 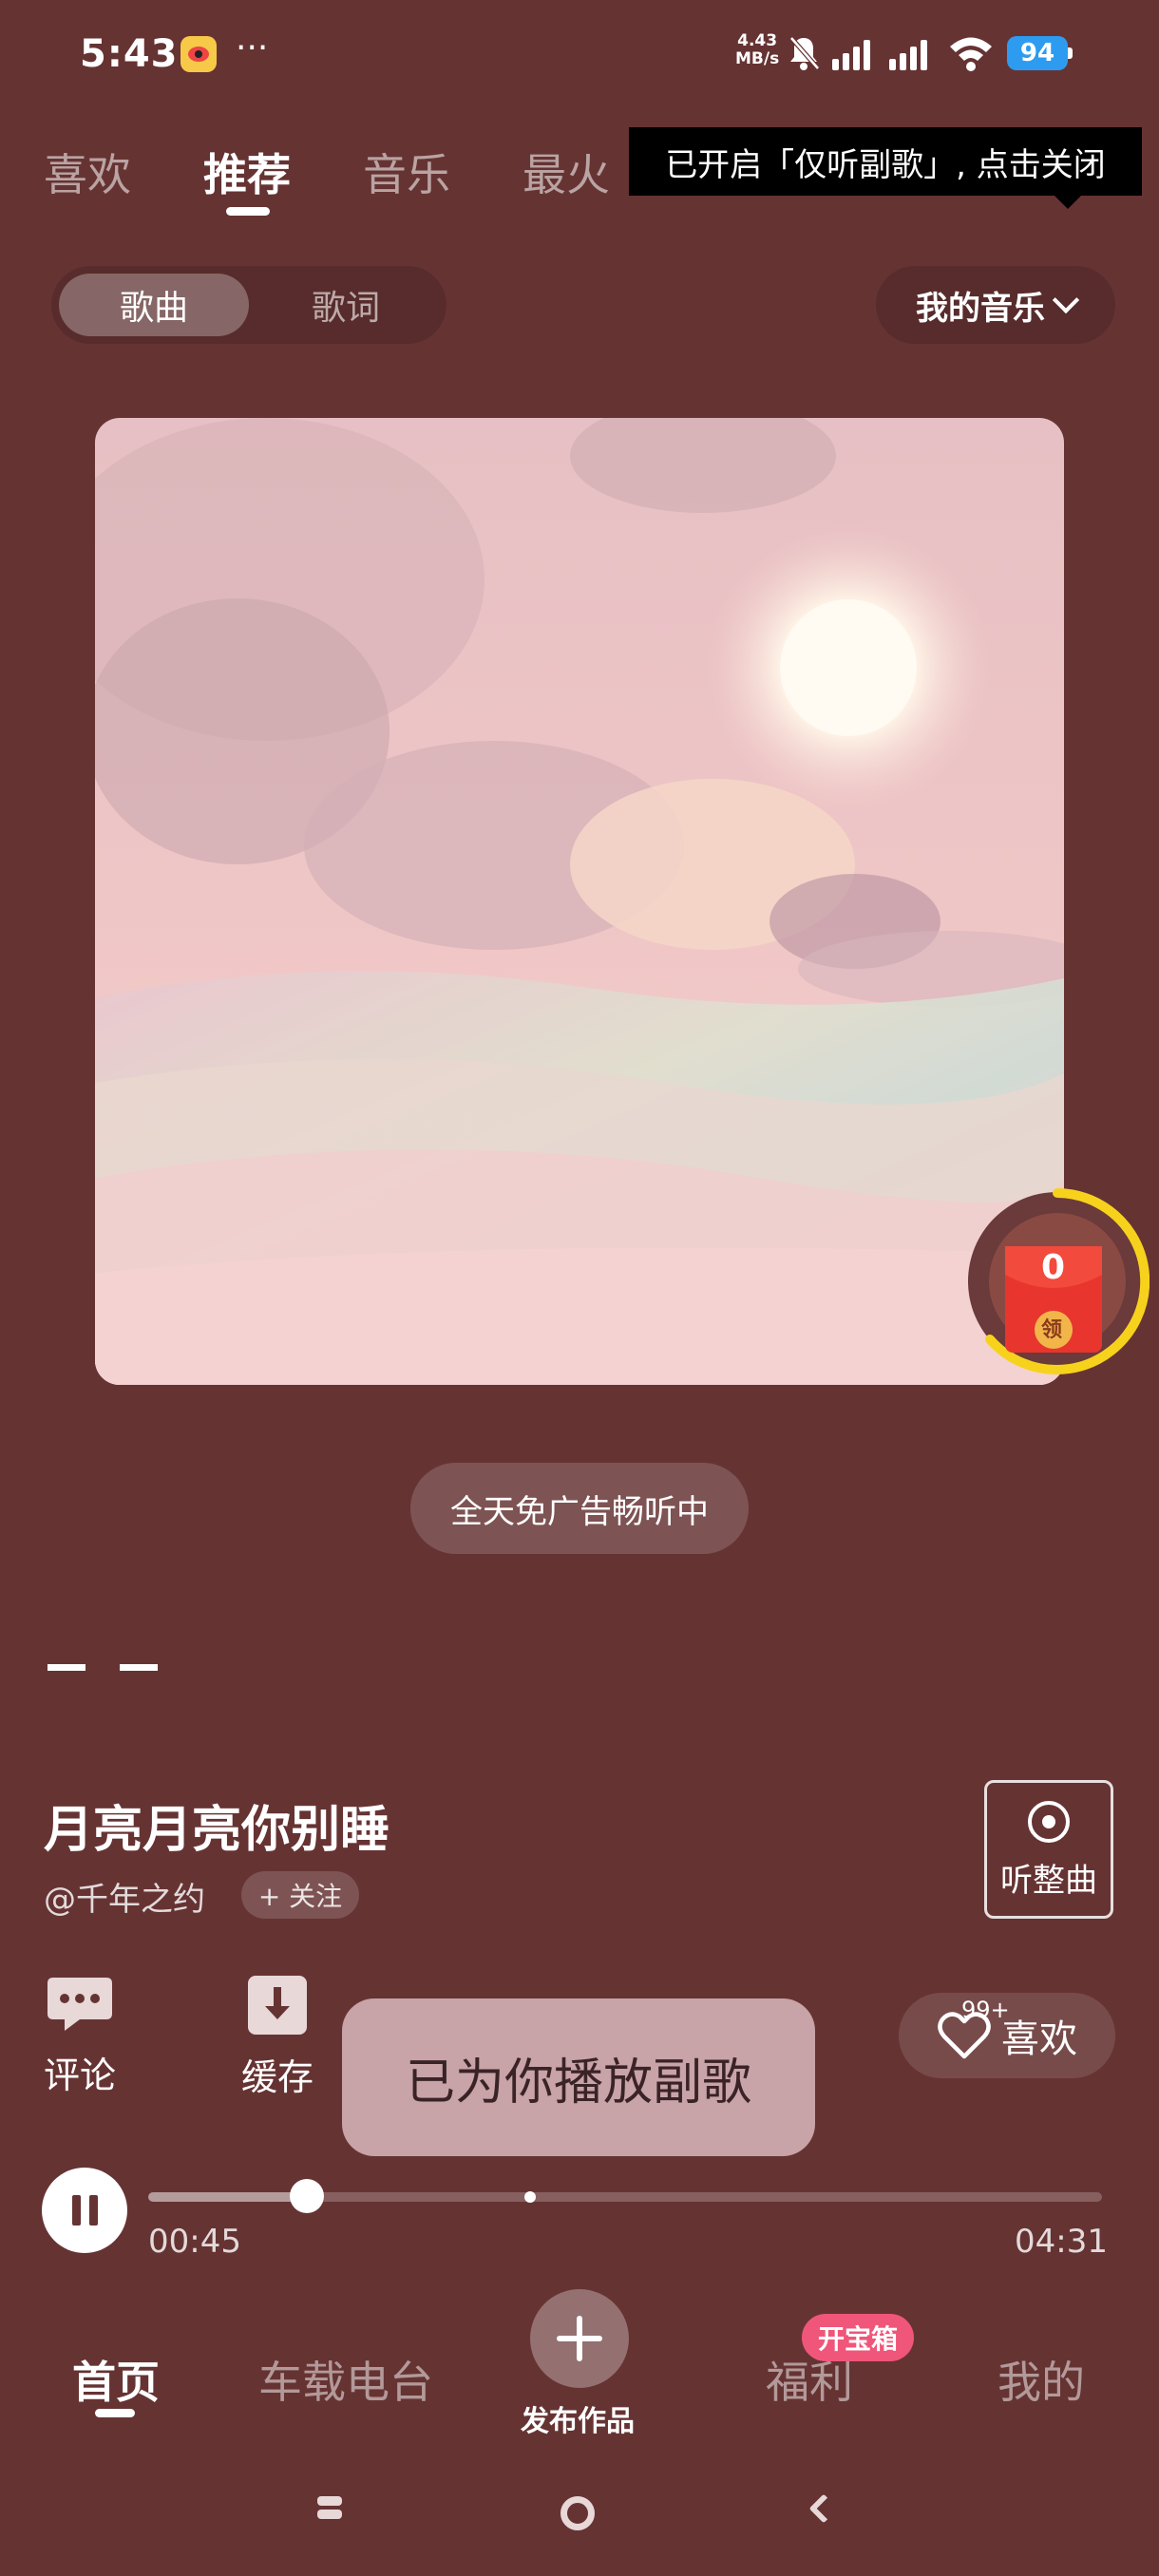 I want to click on nav-car-radio: 车载电台, so click(x=345, y=2379).